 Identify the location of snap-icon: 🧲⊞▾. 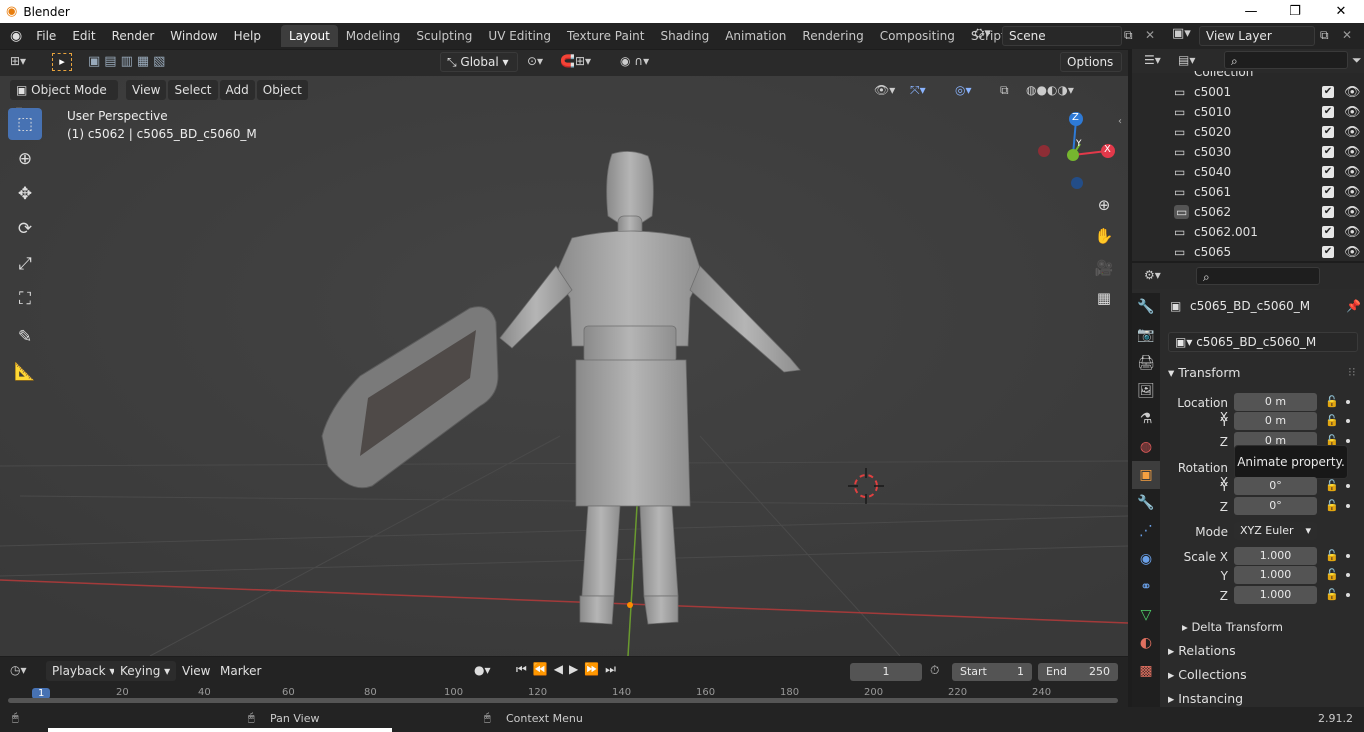
(575, 61).